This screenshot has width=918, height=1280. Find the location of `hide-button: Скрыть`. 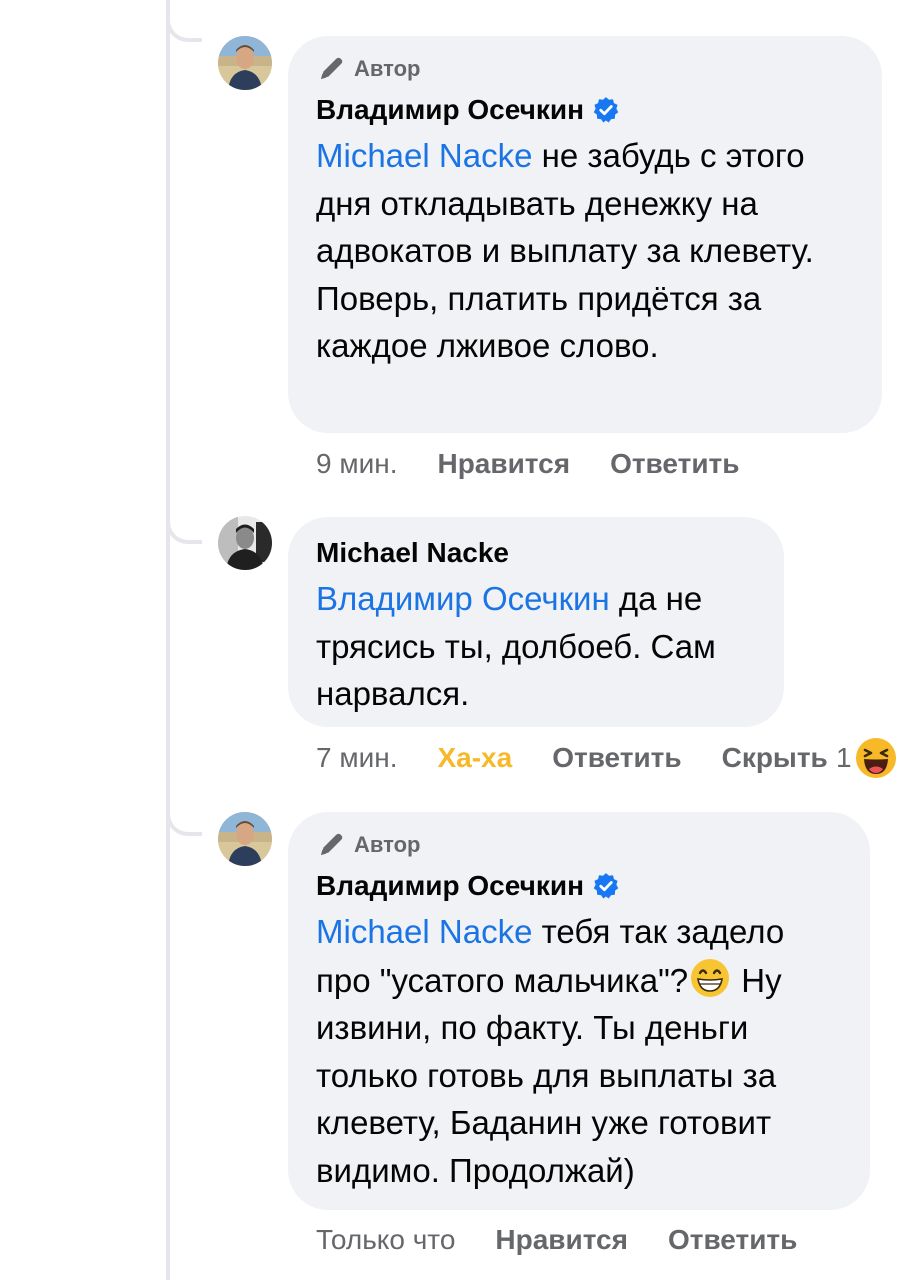

hide-button: Скрыть is located at coordinates (775, 758).